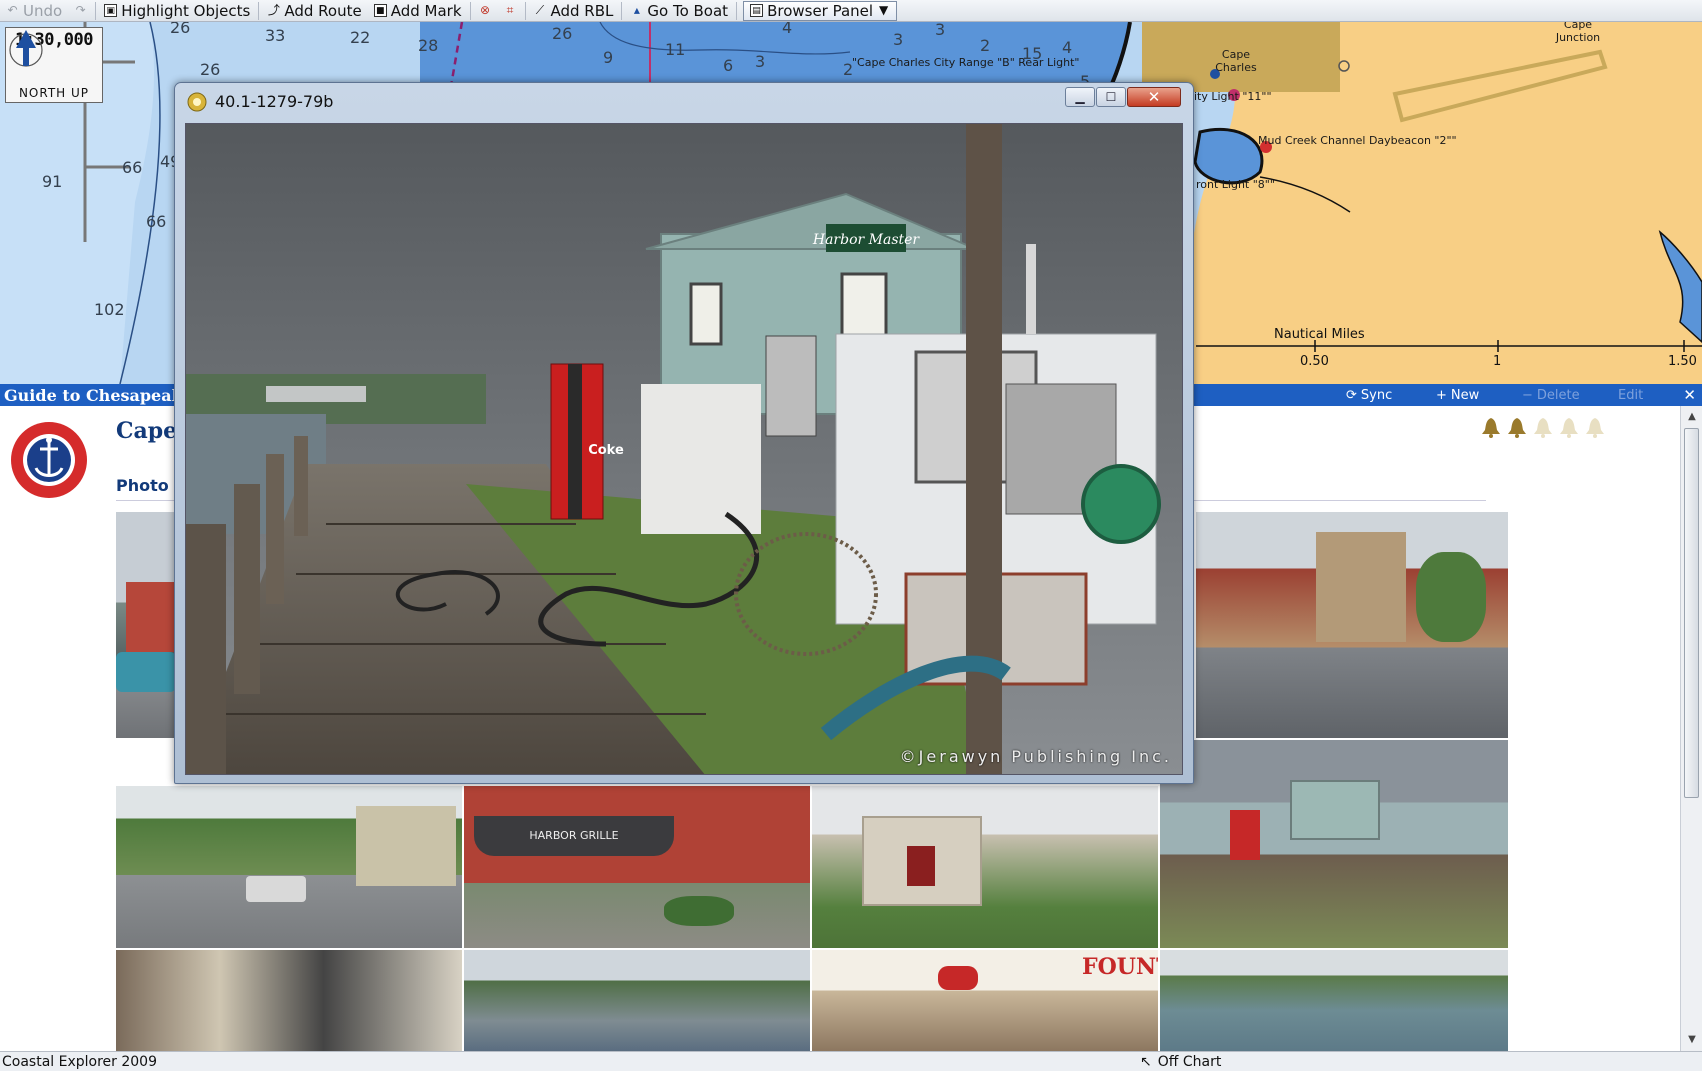  Describe the element at coordinates (608, 57) in the screenshot. I see `depth-sounding: 9` at that location.